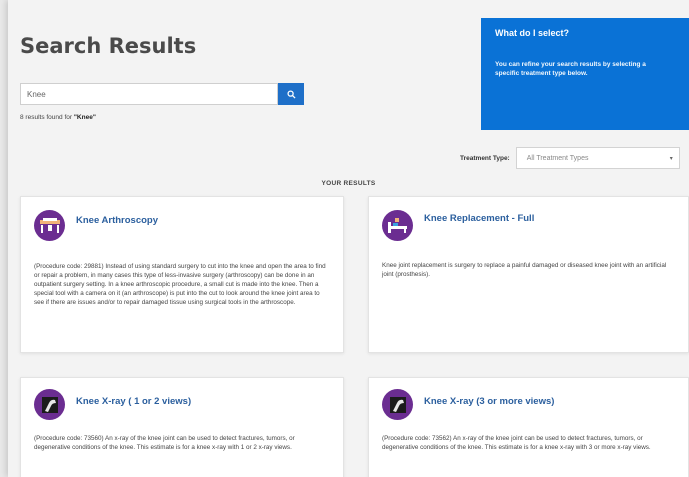 The width and height of the screenshot is (689, 477). Describe the element at coordinates (557, 158) in the screenshot. I see `filter-selected-value: All Treatment Types` at that location.